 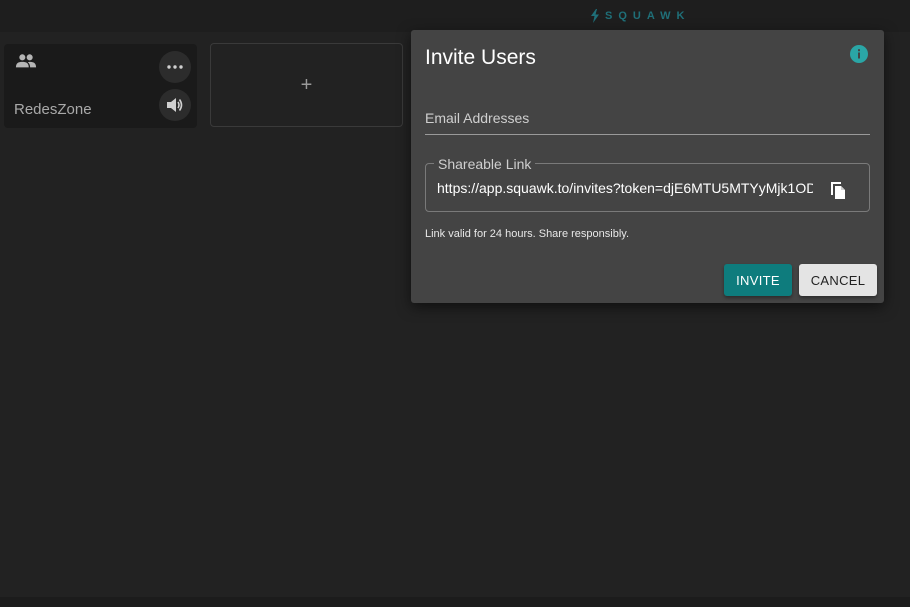 What do you see at coordinates (647, 119) in the screenshot?
I see `email-addresses-input: Email Addresses` at bounding box center [647, 119].